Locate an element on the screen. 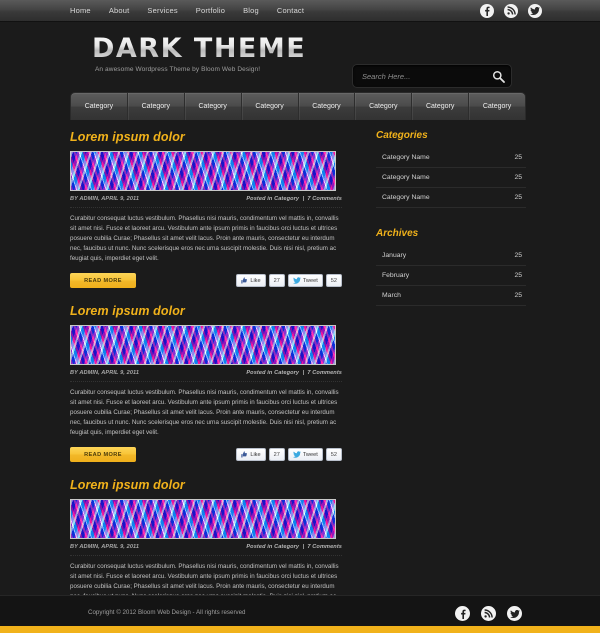 The image size is (600, 633). category-tab-2: Category is located at coordinates (156, 106).